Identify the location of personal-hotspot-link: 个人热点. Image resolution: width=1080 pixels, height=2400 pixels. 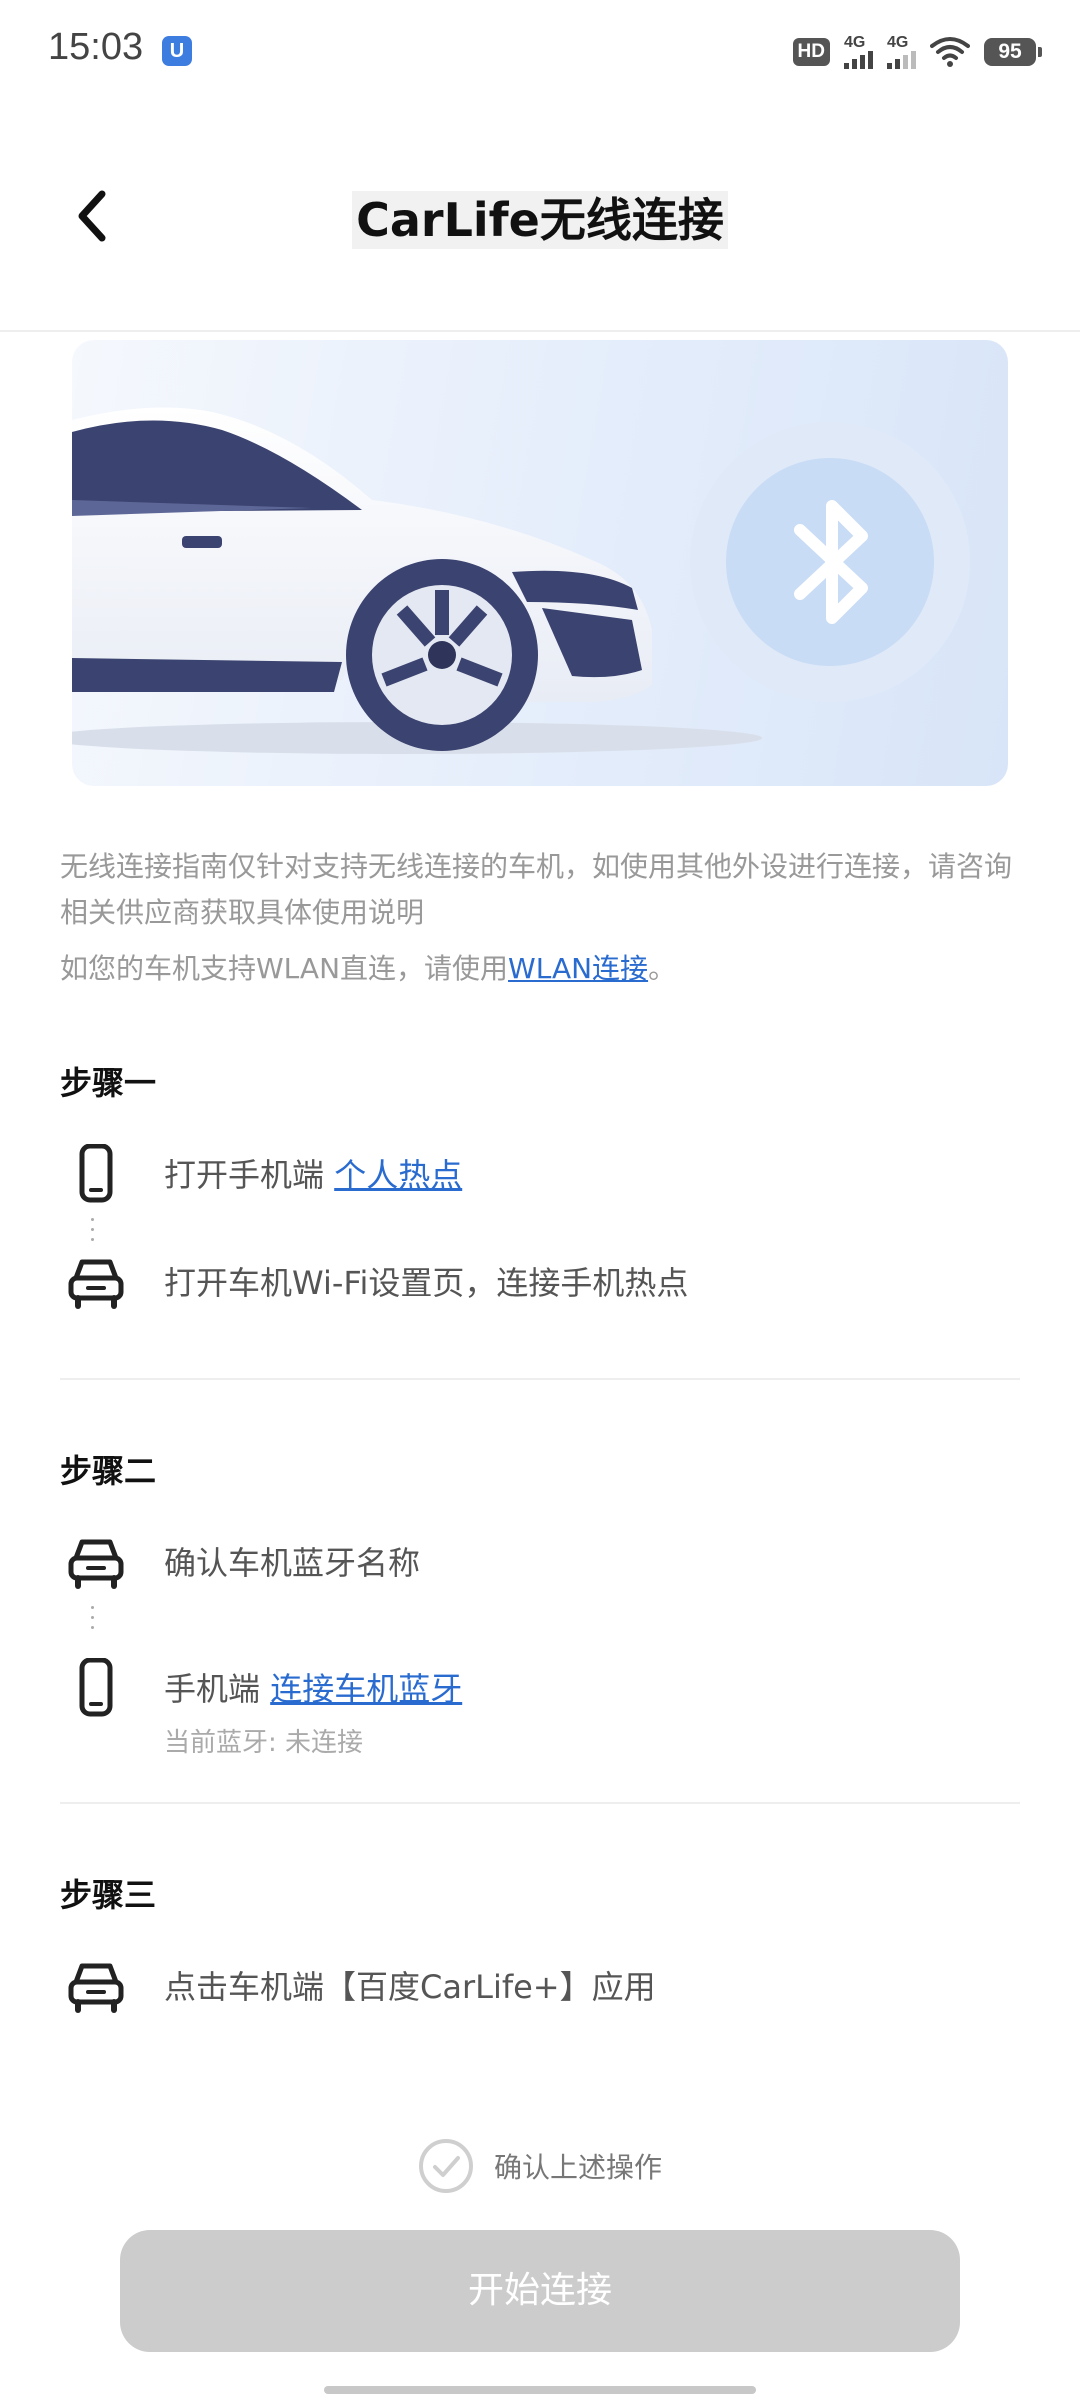
(398, 1175).